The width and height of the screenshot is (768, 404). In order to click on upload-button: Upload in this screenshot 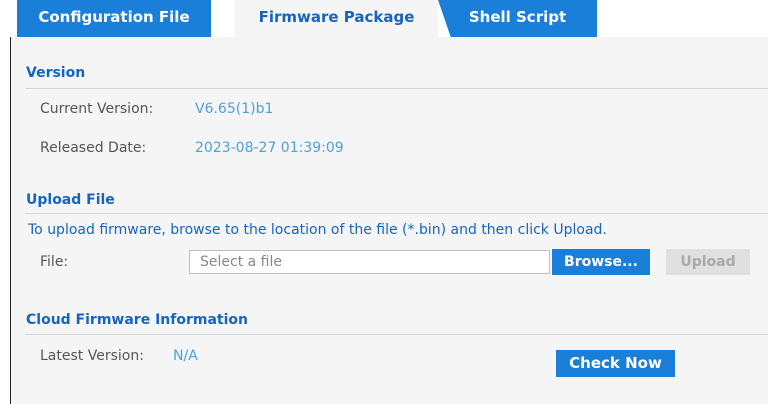, I will do `click(708, 262)`.